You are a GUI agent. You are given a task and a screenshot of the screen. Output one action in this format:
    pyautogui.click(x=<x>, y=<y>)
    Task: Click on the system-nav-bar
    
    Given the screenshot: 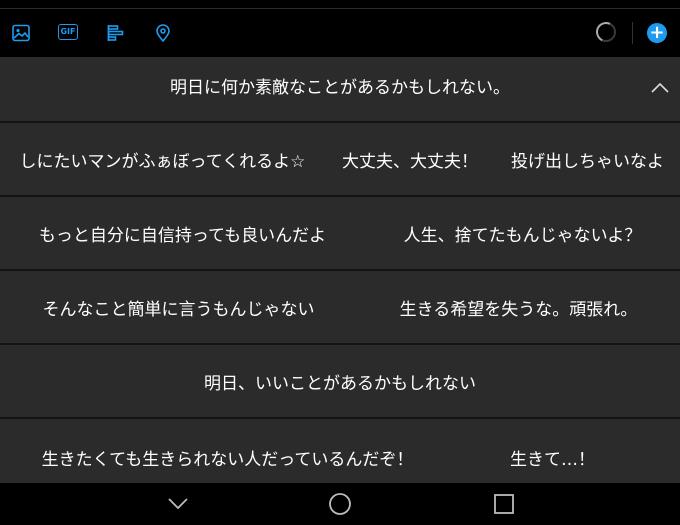 What is the action you would take?
    pyautogui.click(x=340, y=504)
    